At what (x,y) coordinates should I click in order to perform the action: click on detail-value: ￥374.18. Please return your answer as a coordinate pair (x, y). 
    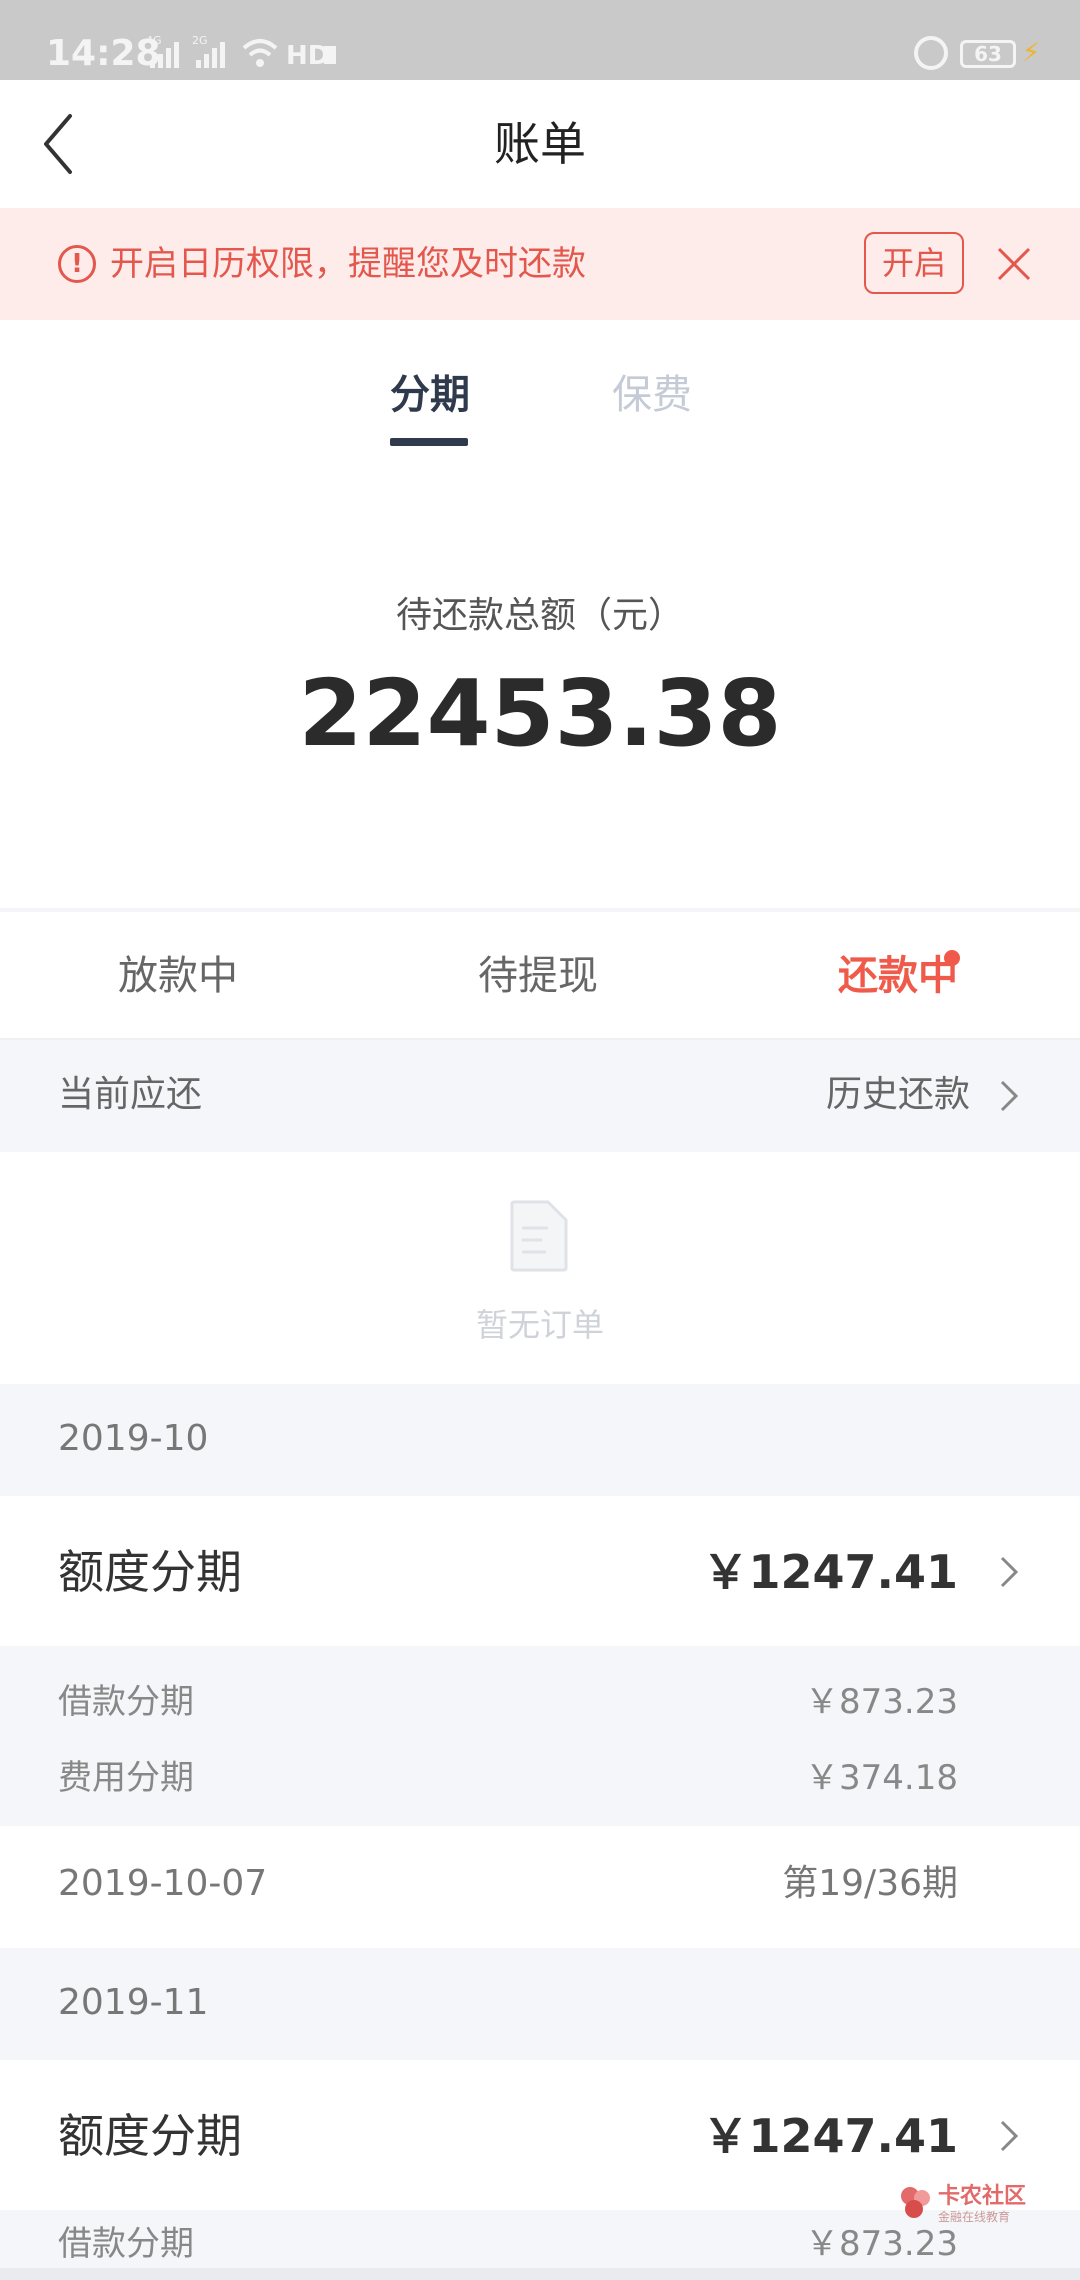
    Looking at the image, I should click on (881, 1778).